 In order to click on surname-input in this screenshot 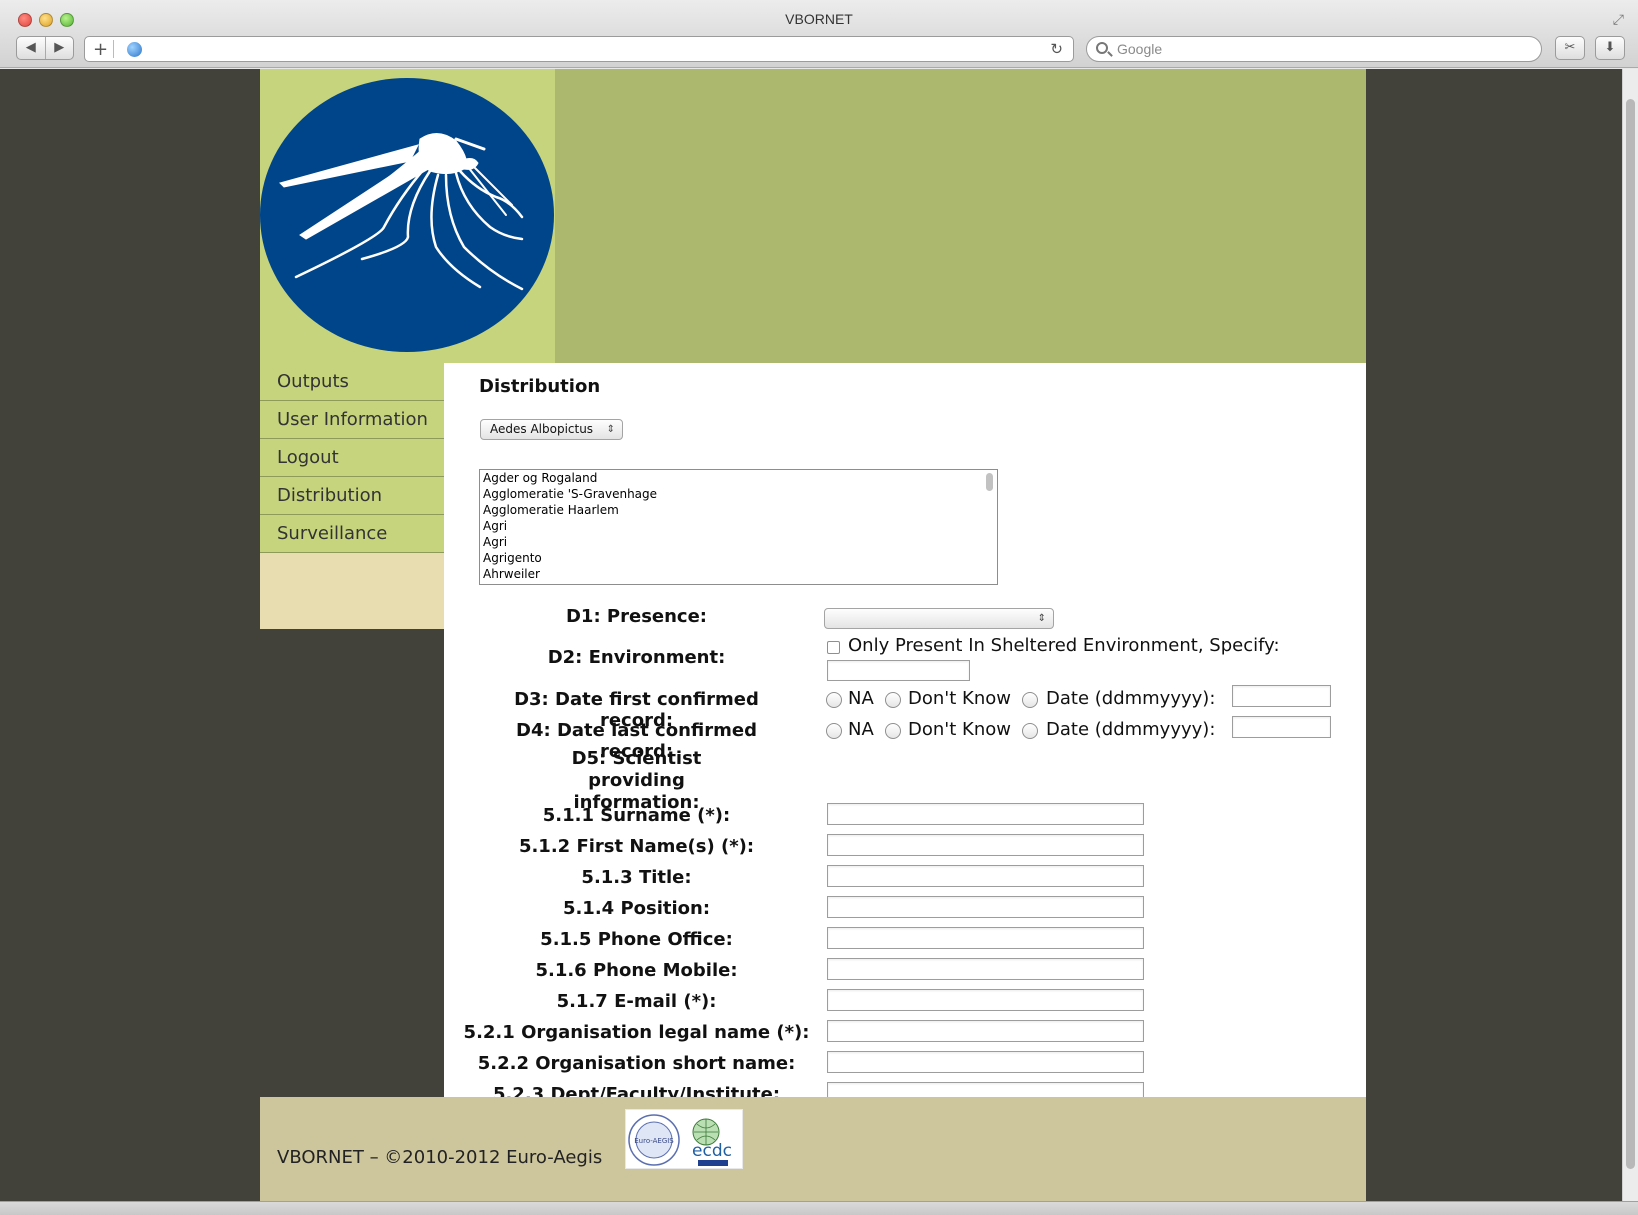, I will do `click(985, 814)`.